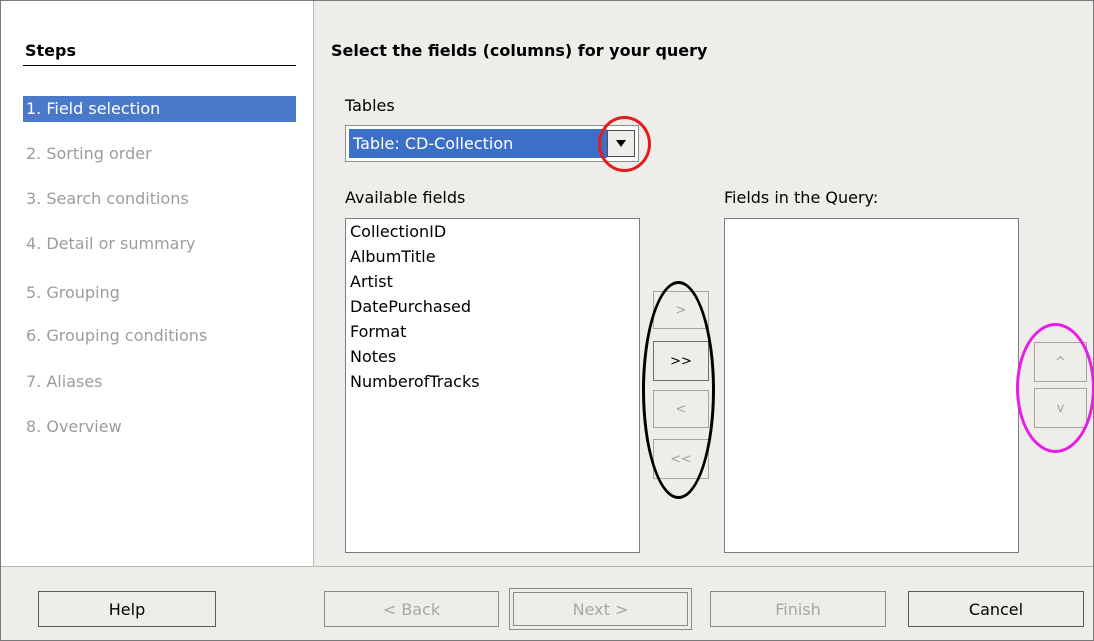 The width and height of the screenshot is (1094, 641). What do you see at coordinates (371, 282) in the screenshot?
I see `list-item: Artist` at bounding box center [371, 282].